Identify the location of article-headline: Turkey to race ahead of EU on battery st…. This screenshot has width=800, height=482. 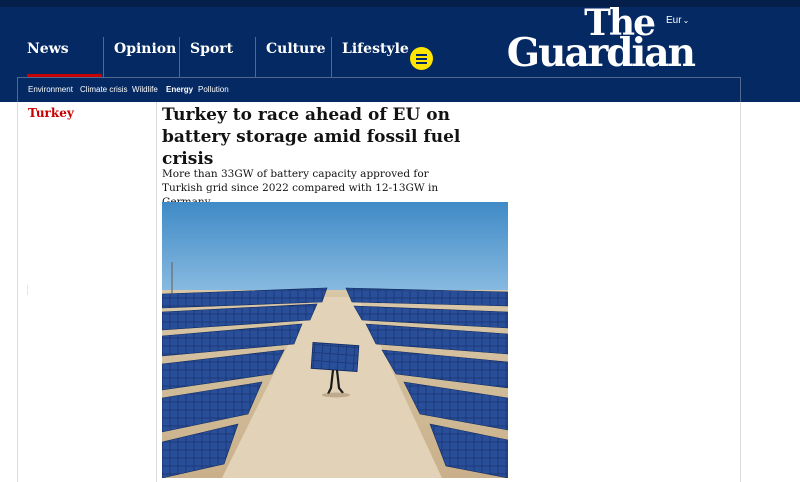
(311, 137).